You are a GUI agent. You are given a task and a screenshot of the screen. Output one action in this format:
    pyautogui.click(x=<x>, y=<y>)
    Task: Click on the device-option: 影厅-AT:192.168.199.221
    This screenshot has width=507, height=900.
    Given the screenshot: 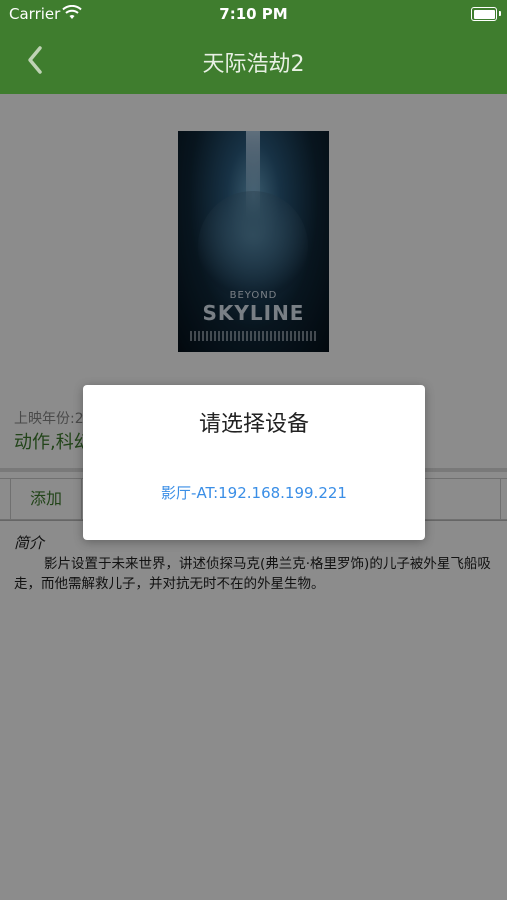 What is the action you would take?
    pyautogui.click(x=254, y=492)
    